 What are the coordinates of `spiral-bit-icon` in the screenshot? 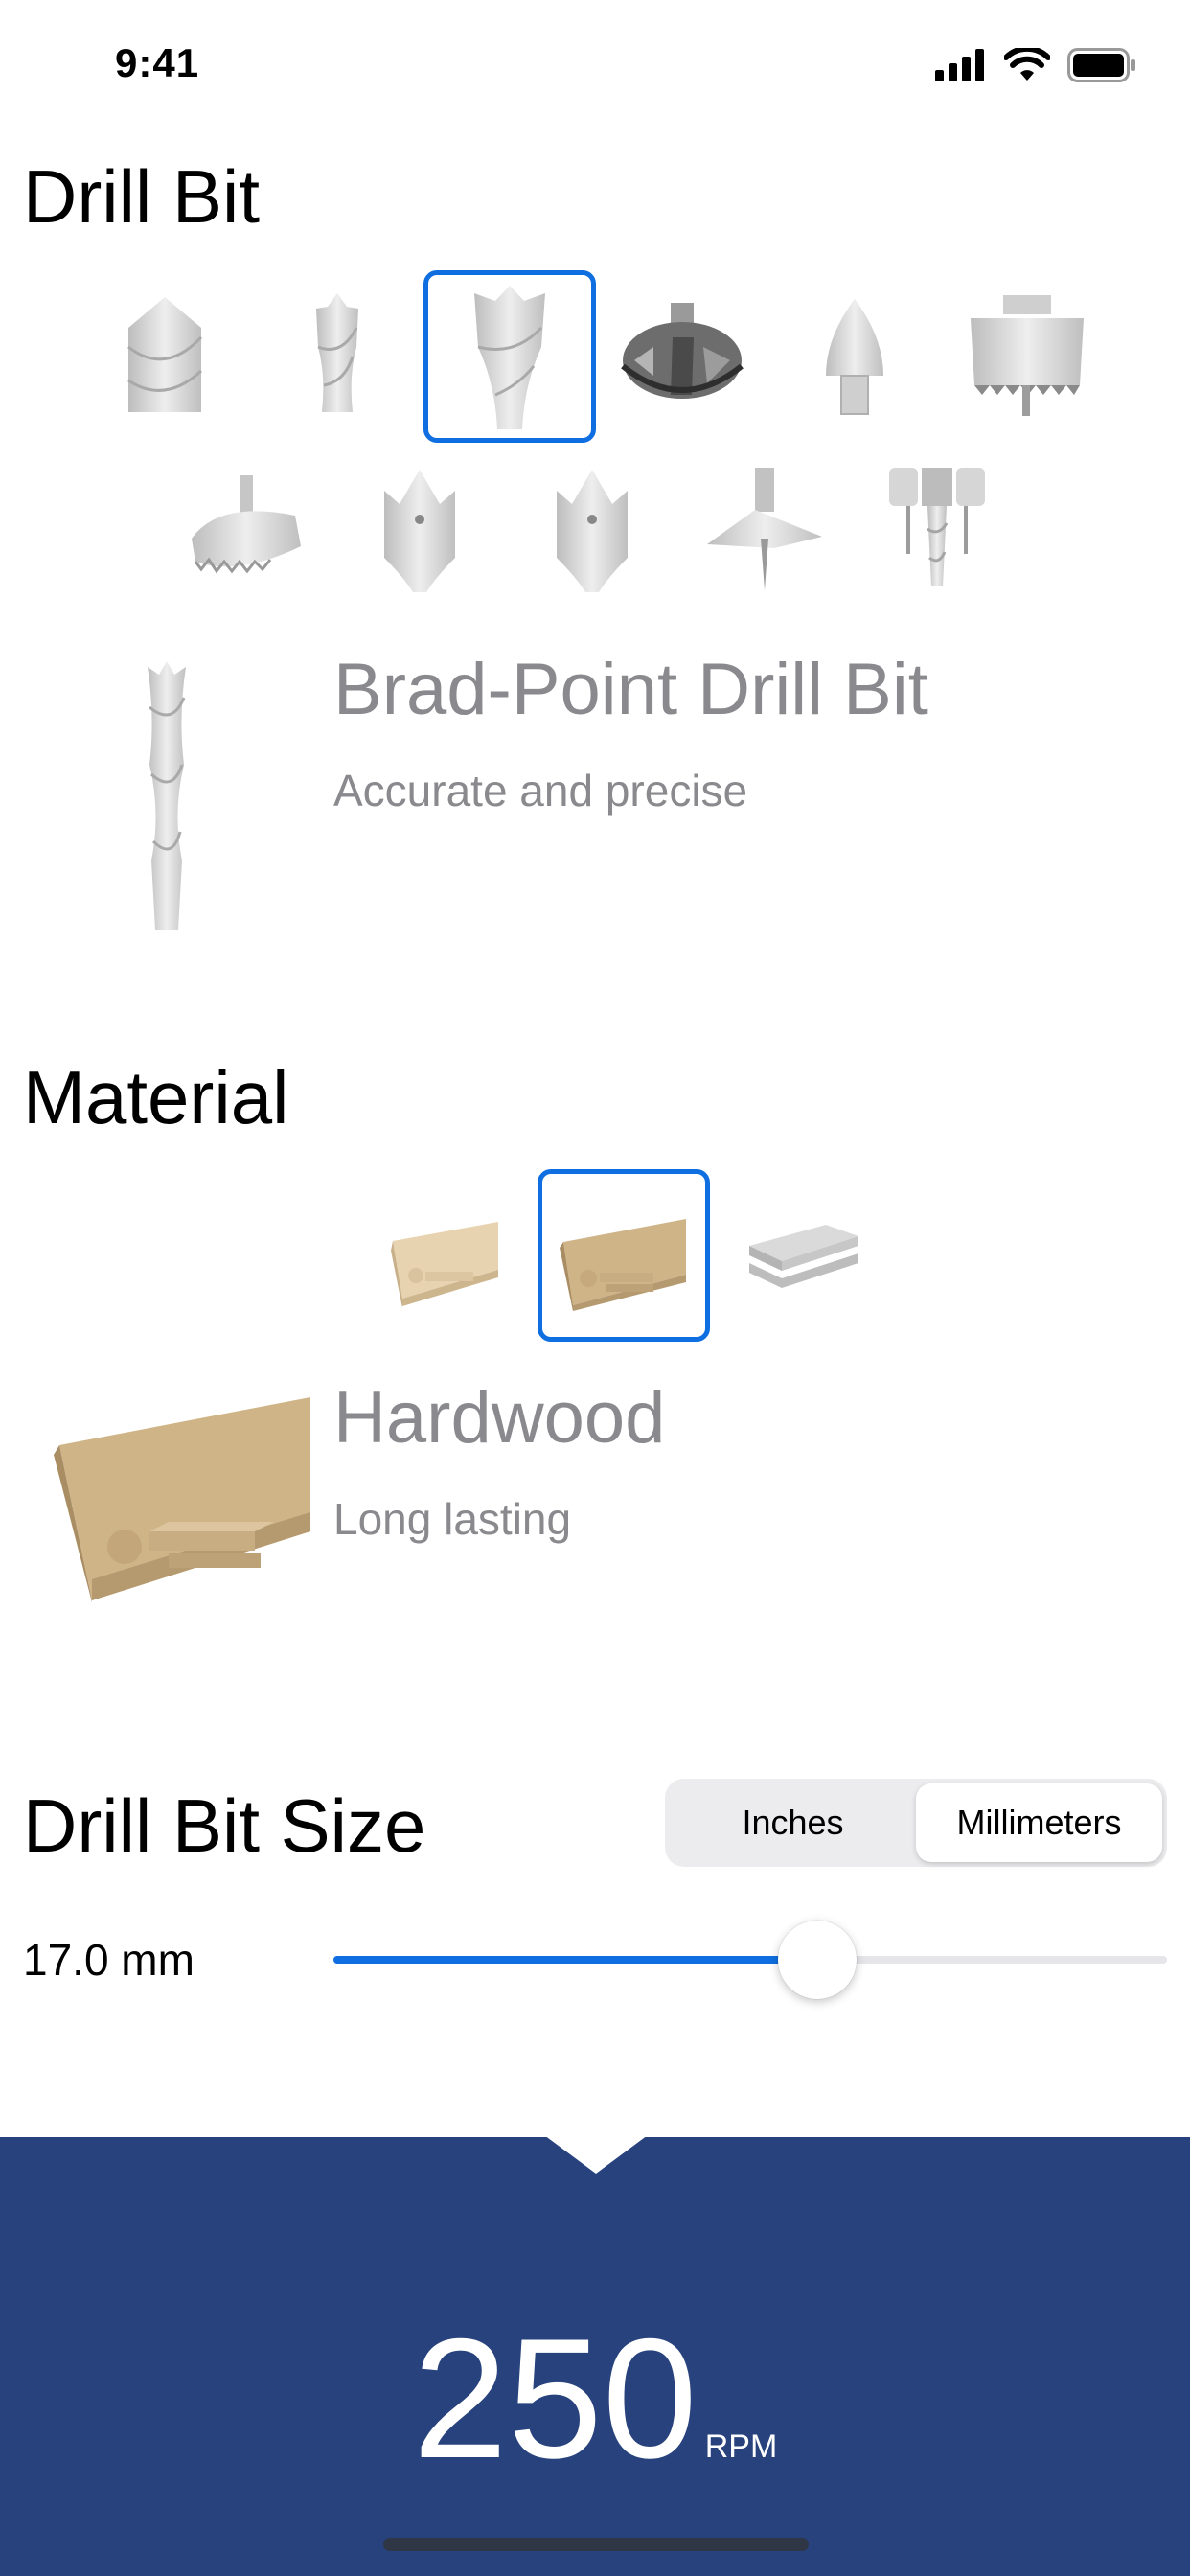 It's located at (337, 352).